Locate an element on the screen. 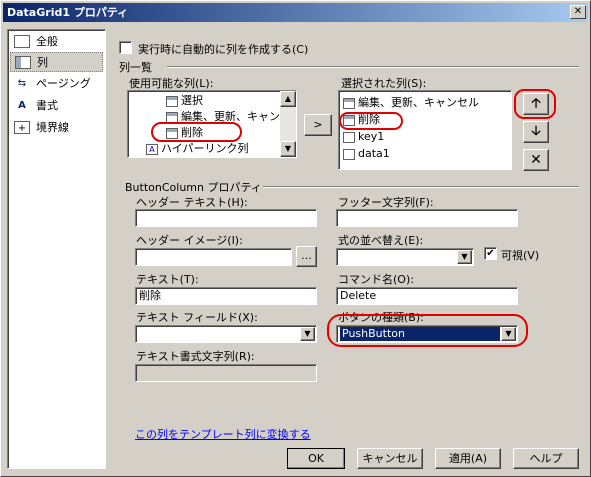  footer-text-input is located at coordinates (427, 218).